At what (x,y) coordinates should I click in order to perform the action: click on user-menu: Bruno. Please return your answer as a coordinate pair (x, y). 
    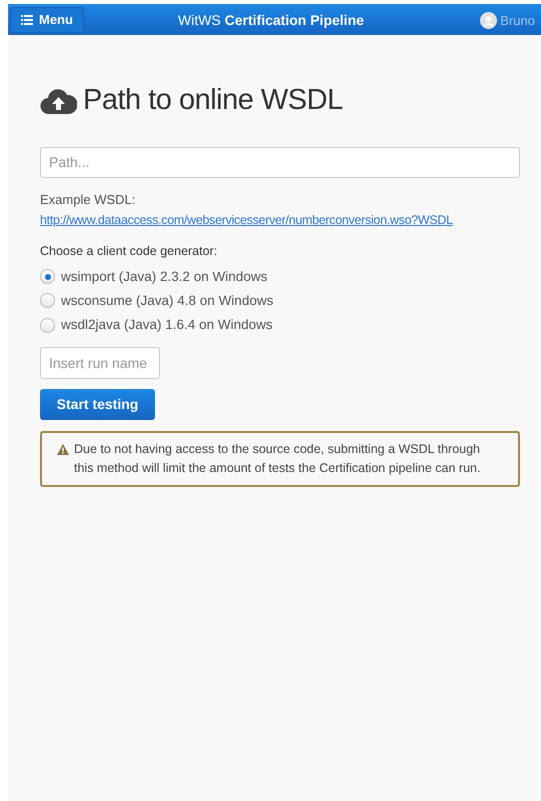
    Looking at the image, I should click on (520, 20).